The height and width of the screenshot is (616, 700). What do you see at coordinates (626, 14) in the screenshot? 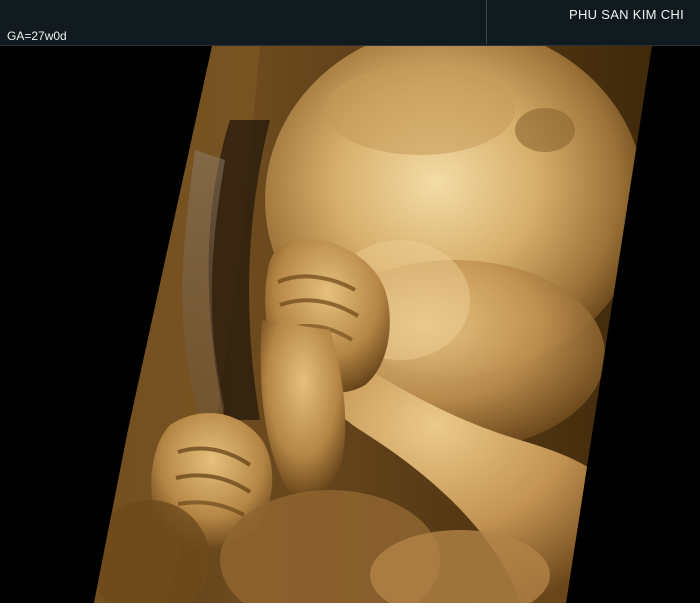
I see `clinic-name: PHU SAN KIM CHI` at bounding box center [626, 14].